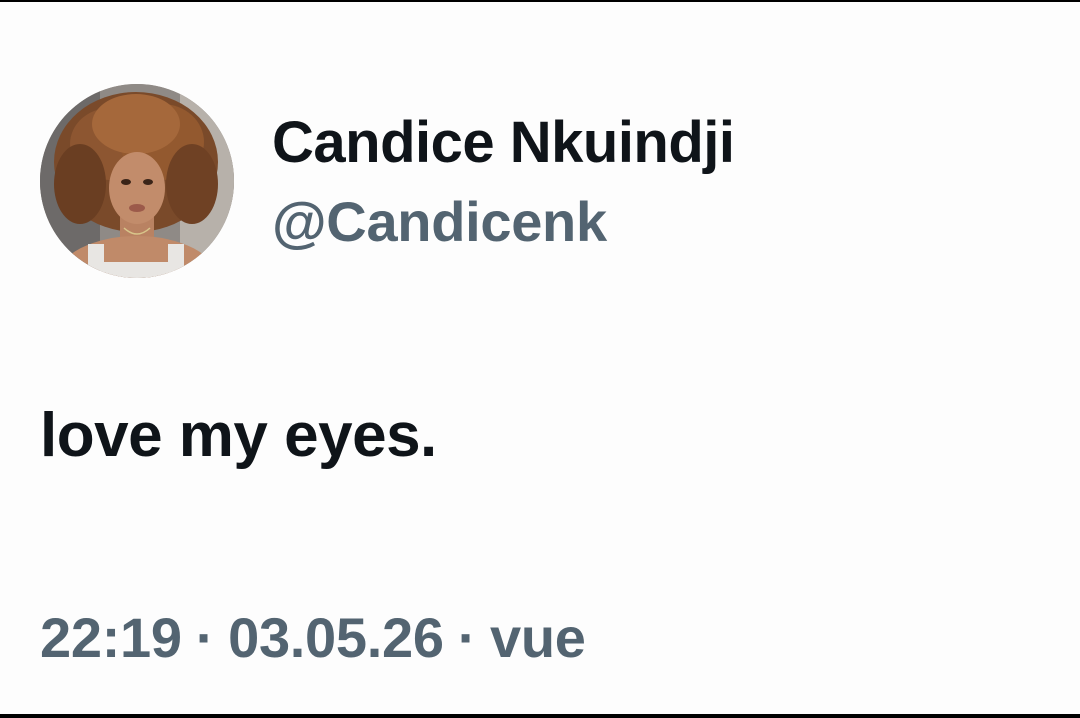  I want to click on tweet-meta: 22:19 · 03.05.26 · vue, so click(313, 638).